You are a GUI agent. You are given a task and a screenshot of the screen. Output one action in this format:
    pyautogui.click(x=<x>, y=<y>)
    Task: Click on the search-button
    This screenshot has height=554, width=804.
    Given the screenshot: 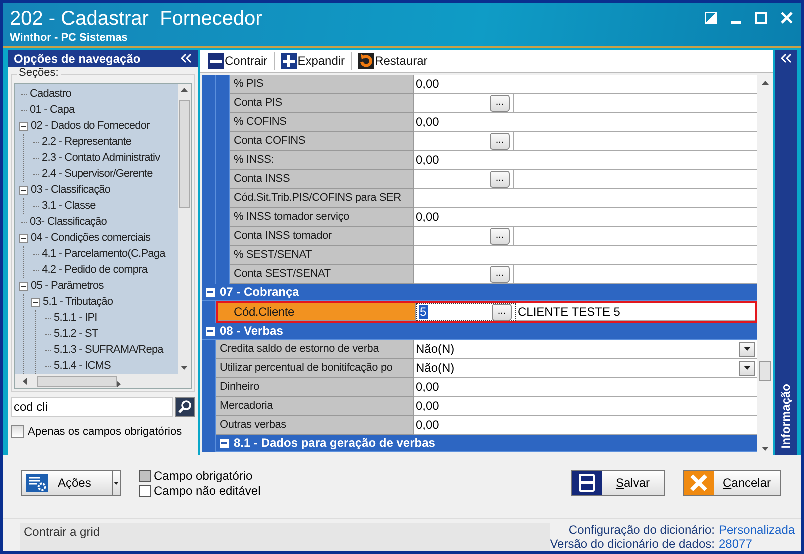 What is the action you would take?
    pyautogui.click(x=185, y=407)
    